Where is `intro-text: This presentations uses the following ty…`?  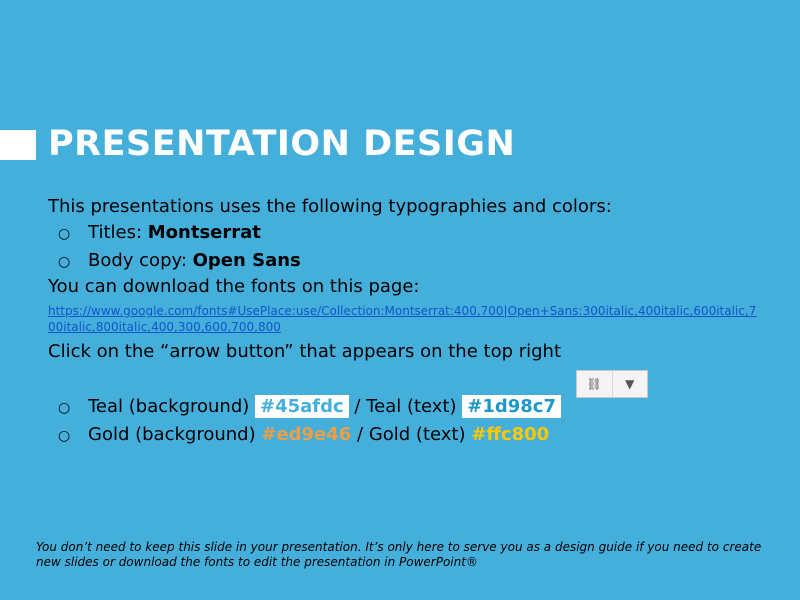 intro-text: This presentations uses the following ty… is located at coordinates (330, 206).